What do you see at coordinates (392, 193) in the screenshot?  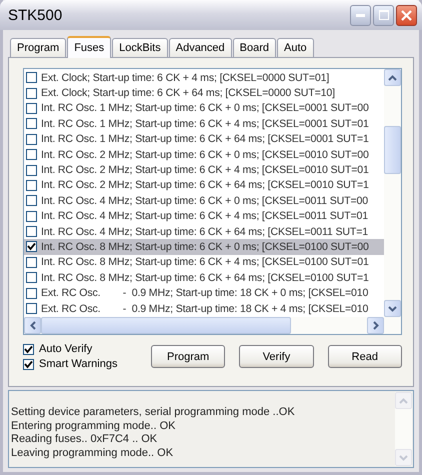 I see `vertical-scrollbar` at bounding box center [392, 193].